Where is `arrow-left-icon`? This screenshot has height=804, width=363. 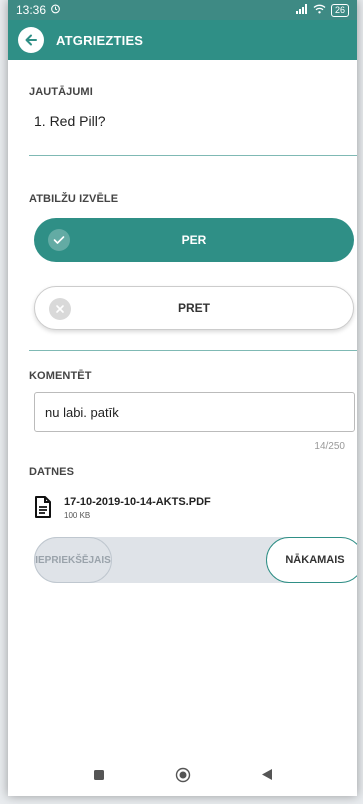 arrow-left-icon is located at coordinates (31, 40).